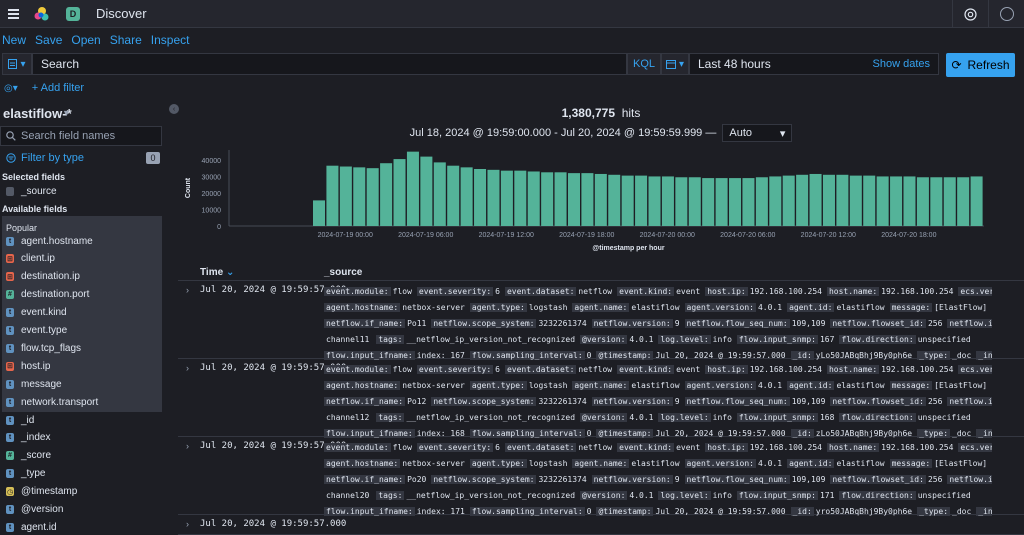 The image size is (1024, 535). I want to click on field-item: t event.kind, so click(36, 313).